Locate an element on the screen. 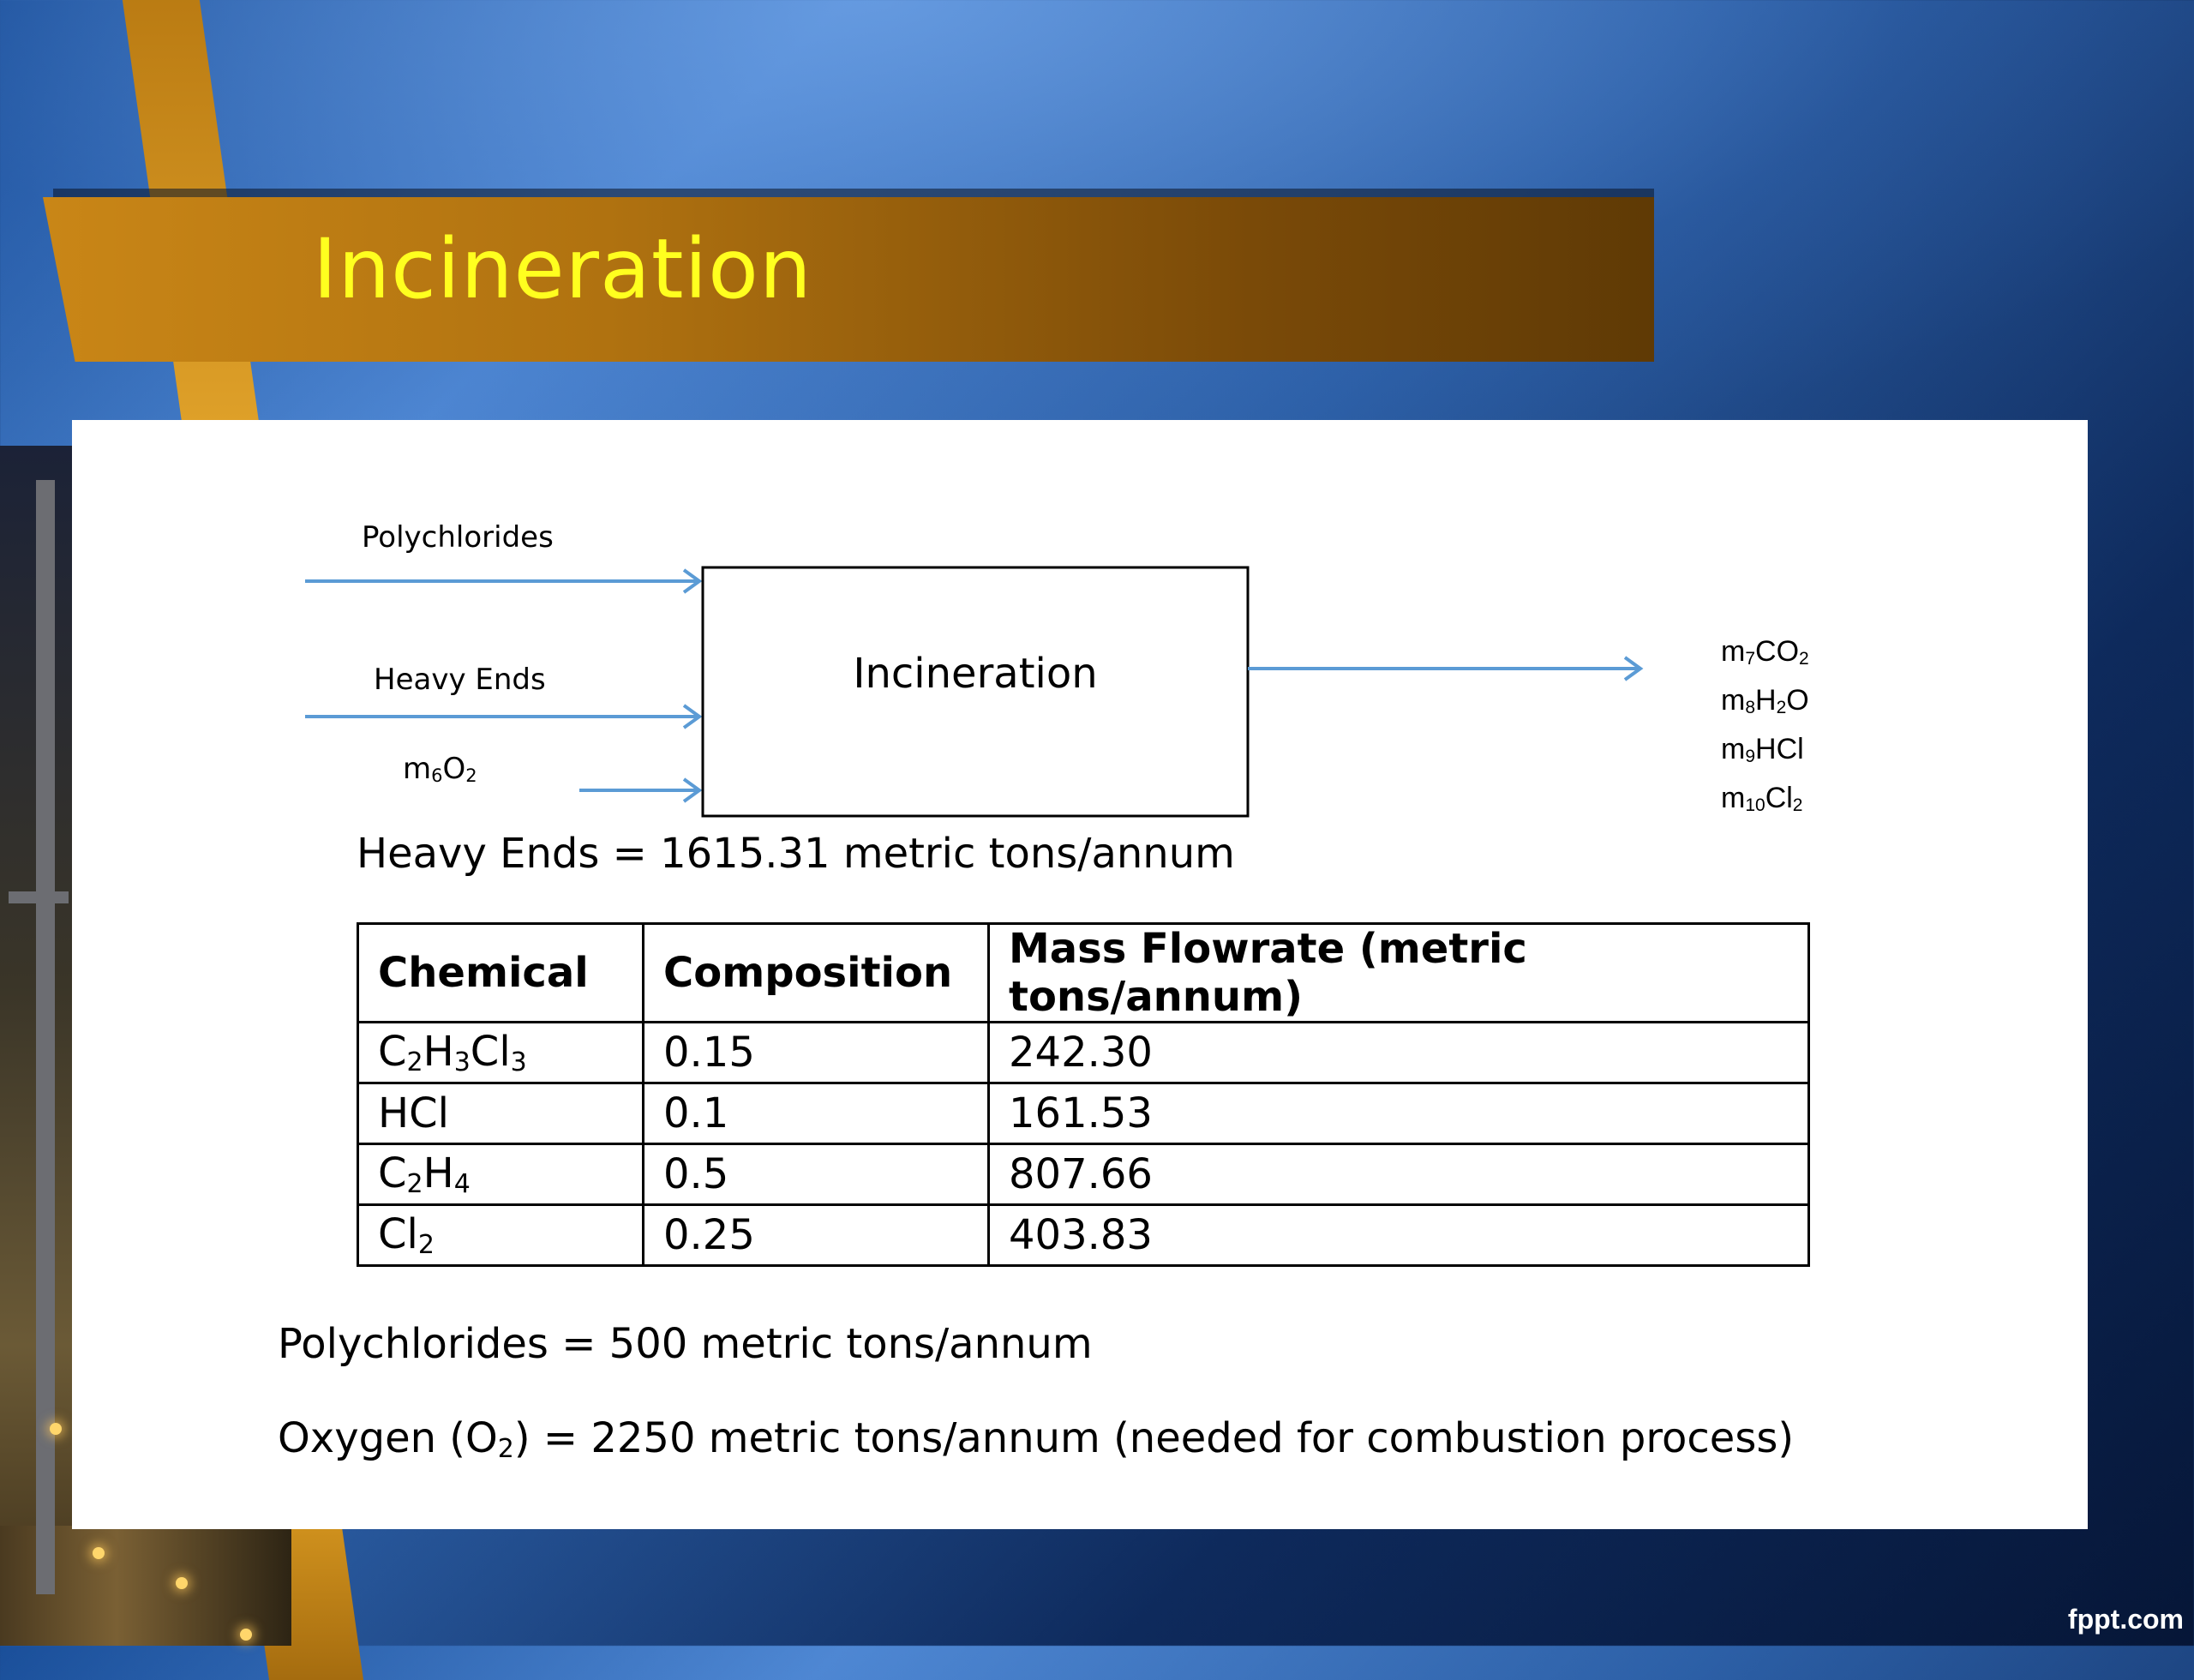 This screenshot has width=2194, height=1680. pipe-decoration is located at coordinates (39, 897).